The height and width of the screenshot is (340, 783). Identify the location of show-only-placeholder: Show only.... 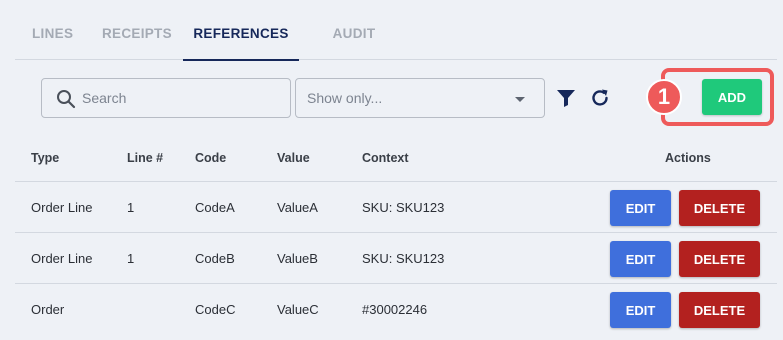
(345, 98).